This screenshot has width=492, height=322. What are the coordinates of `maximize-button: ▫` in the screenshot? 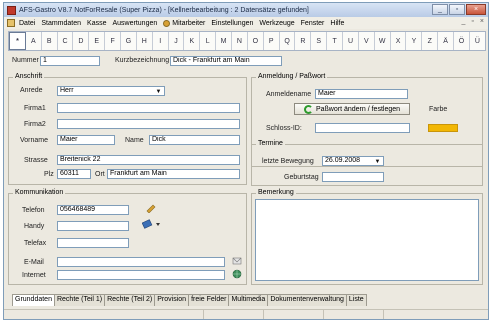 It's located at (457, 9).